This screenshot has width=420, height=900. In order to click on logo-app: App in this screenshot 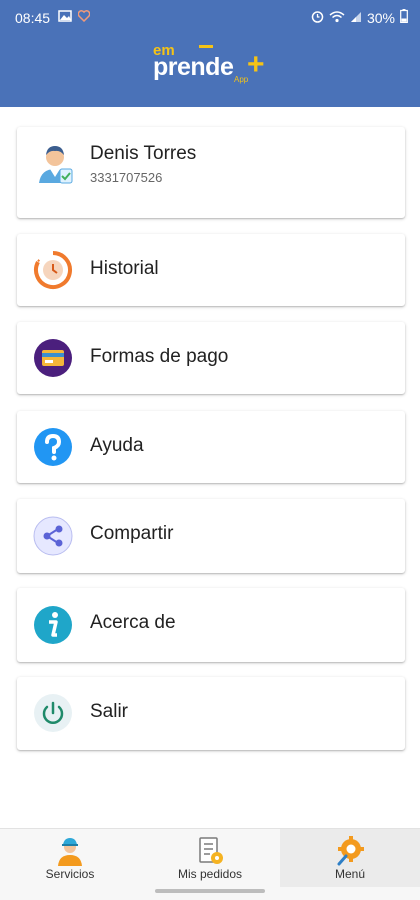, I will do `click(241, 79)`.